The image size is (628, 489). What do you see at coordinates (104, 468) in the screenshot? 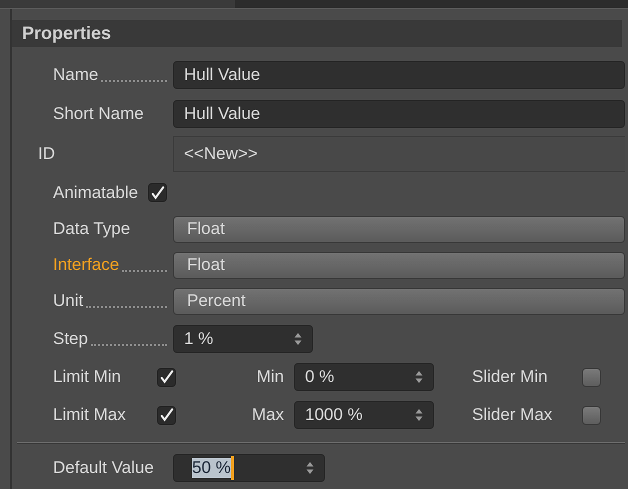
I see `field-label: Default Value` at bounding box center [104, 468].